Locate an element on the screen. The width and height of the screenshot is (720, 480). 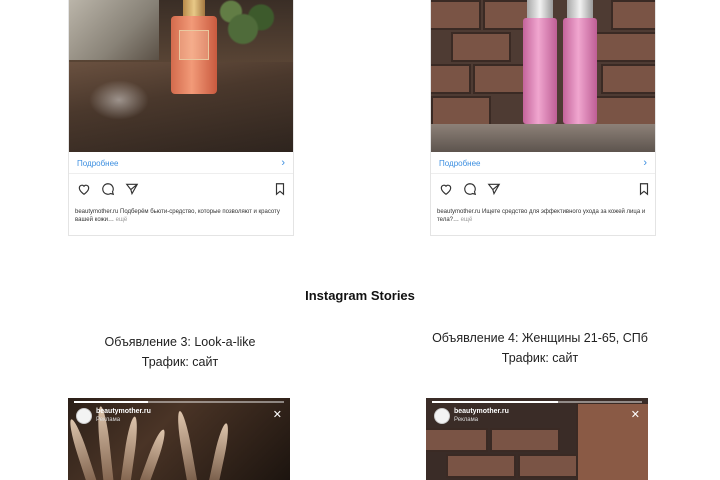
ad-description-3: Объявление 3: Look-a-like Трафик: сайт is located at coordinates (180, 352).